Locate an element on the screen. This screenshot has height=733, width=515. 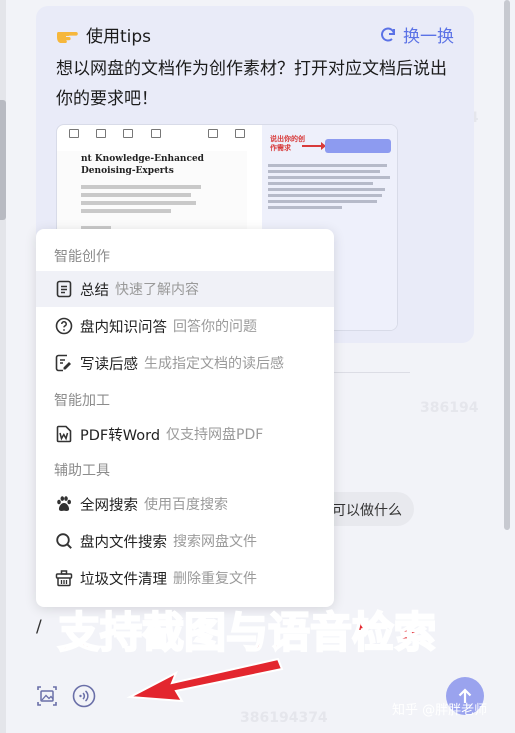
menu-item-summary: 总结 快速了解内容 is located at coordinates (185, 289).